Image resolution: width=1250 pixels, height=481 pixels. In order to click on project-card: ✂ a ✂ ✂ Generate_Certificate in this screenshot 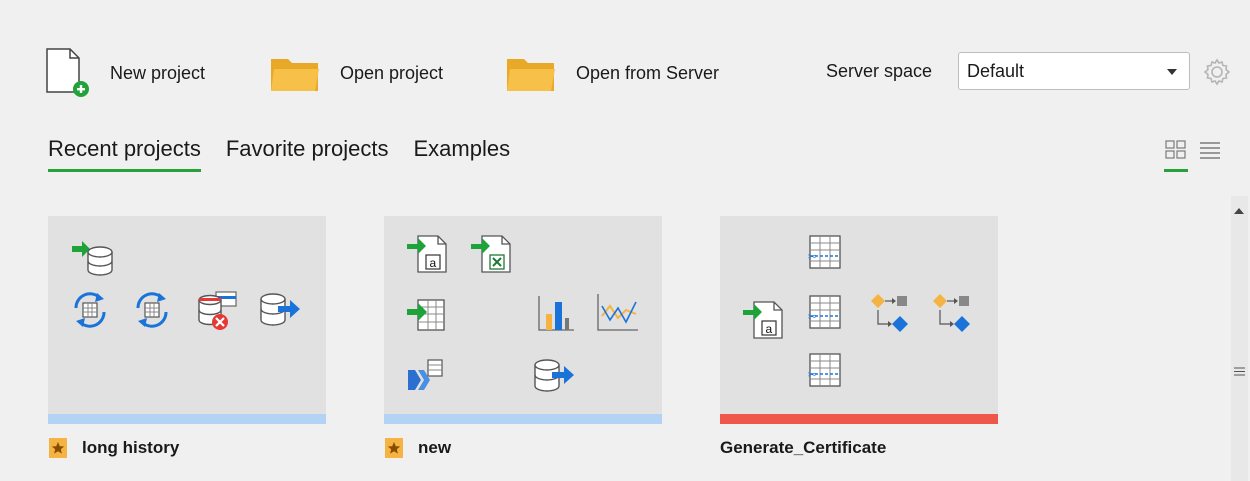, I will do `click(859, 337)`.